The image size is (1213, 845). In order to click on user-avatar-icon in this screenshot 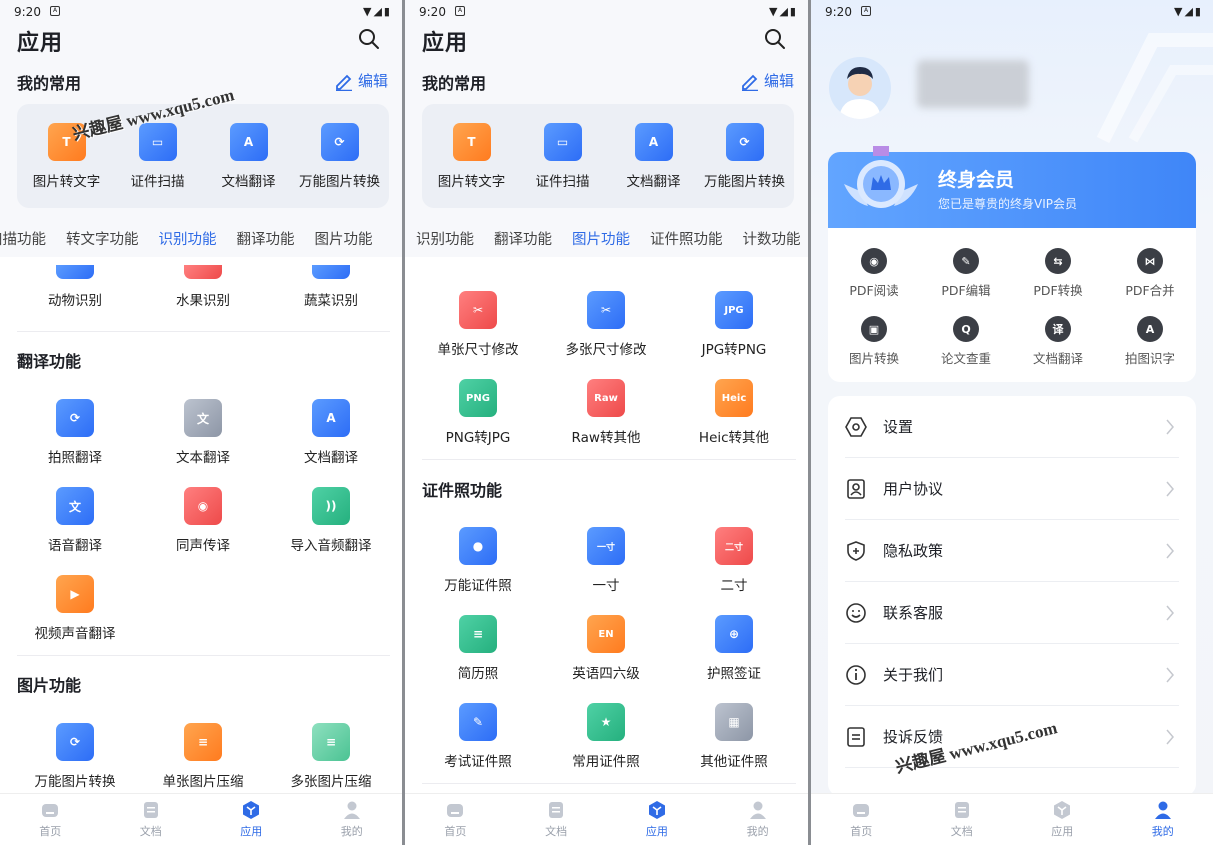, I will do `click(860, 93)`.